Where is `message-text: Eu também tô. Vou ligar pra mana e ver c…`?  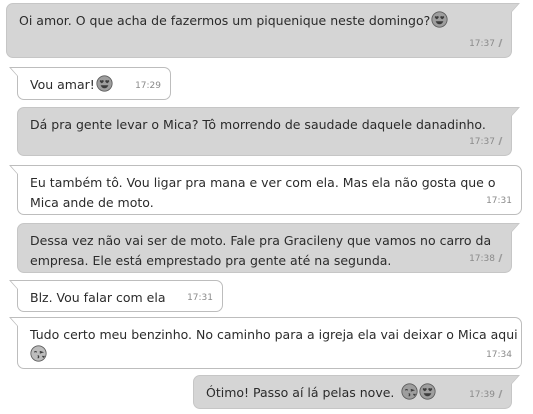
message-text: Eu também tô. Vou ligar pra mana e ver c… is located at coordinates (263, 182).